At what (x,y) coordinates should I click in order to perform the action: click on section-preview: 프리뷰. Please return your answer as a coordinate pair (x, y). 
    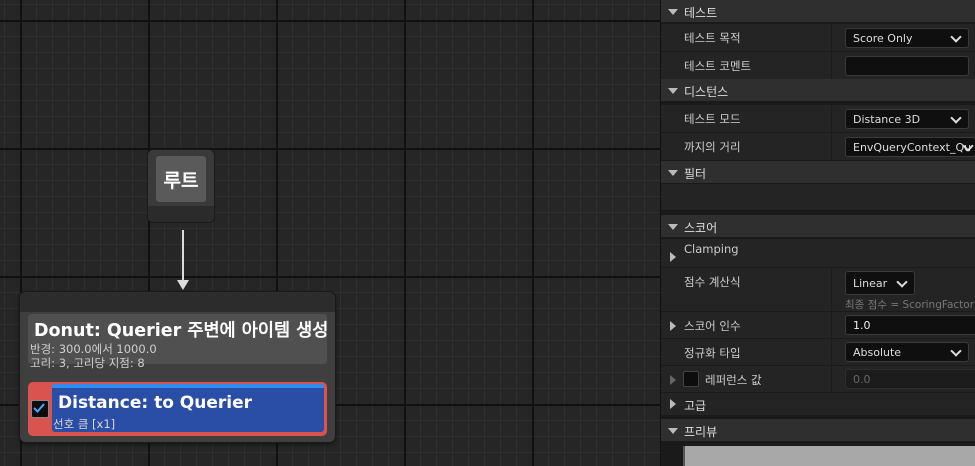
    Looking at the image, I should click on (818, 430).